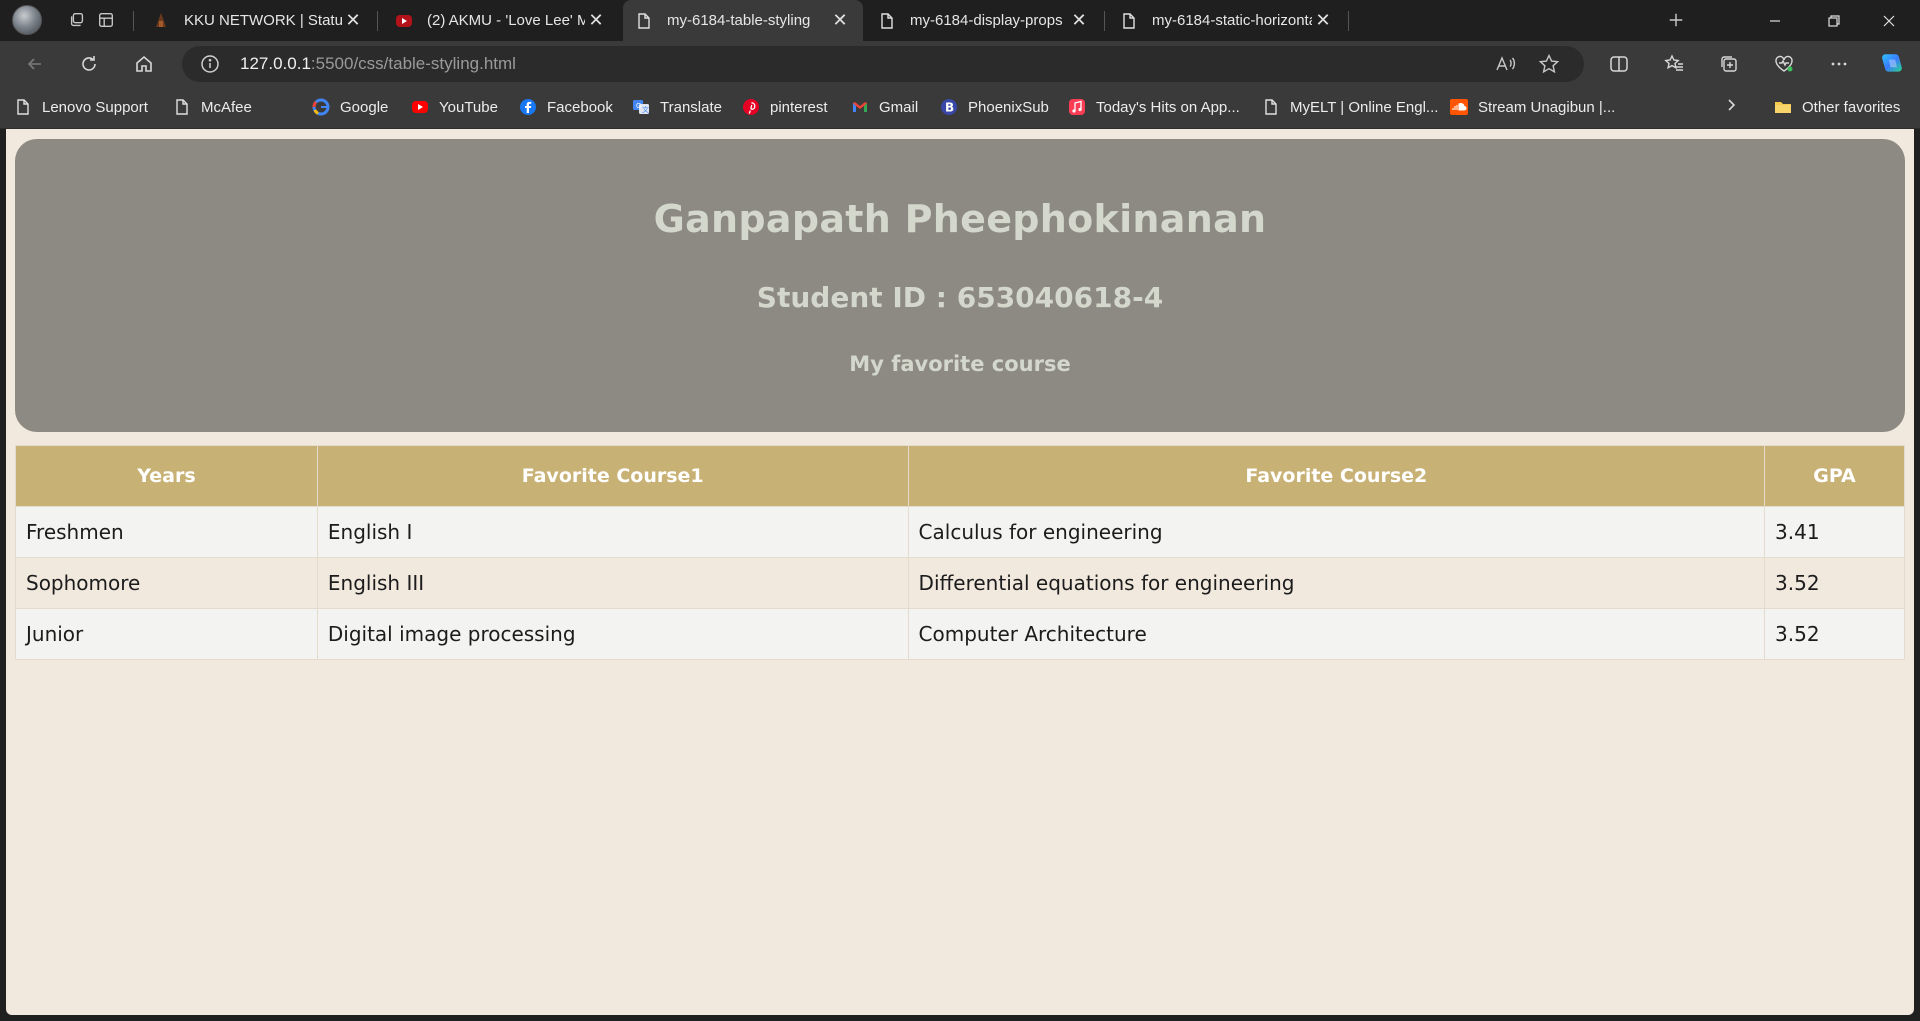 Image resolution: width=1920 pixels, height=1021 pixels. What do you see at coordinates (1676, 20) in the screenshot?
I see `new-tab-icon` at bounding box center [1676, 20].